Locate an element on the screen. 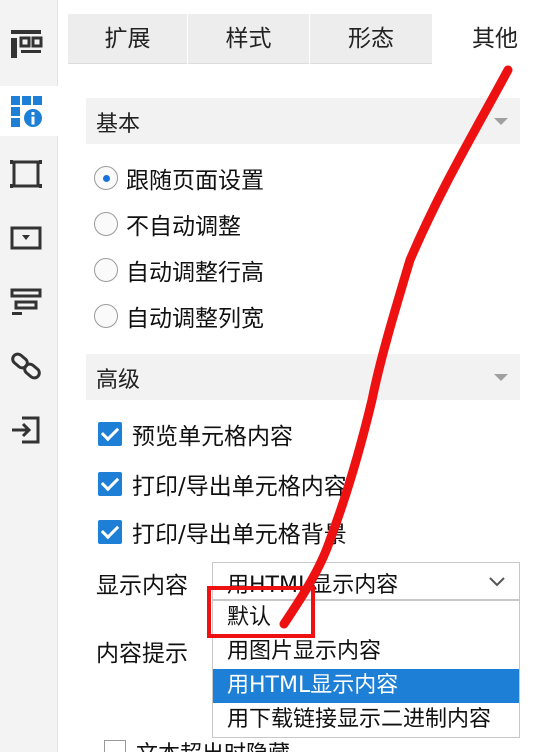 Image resolution: width=557 pixels, height=752 pixels. import-icon is located at coordinates (26, 430).